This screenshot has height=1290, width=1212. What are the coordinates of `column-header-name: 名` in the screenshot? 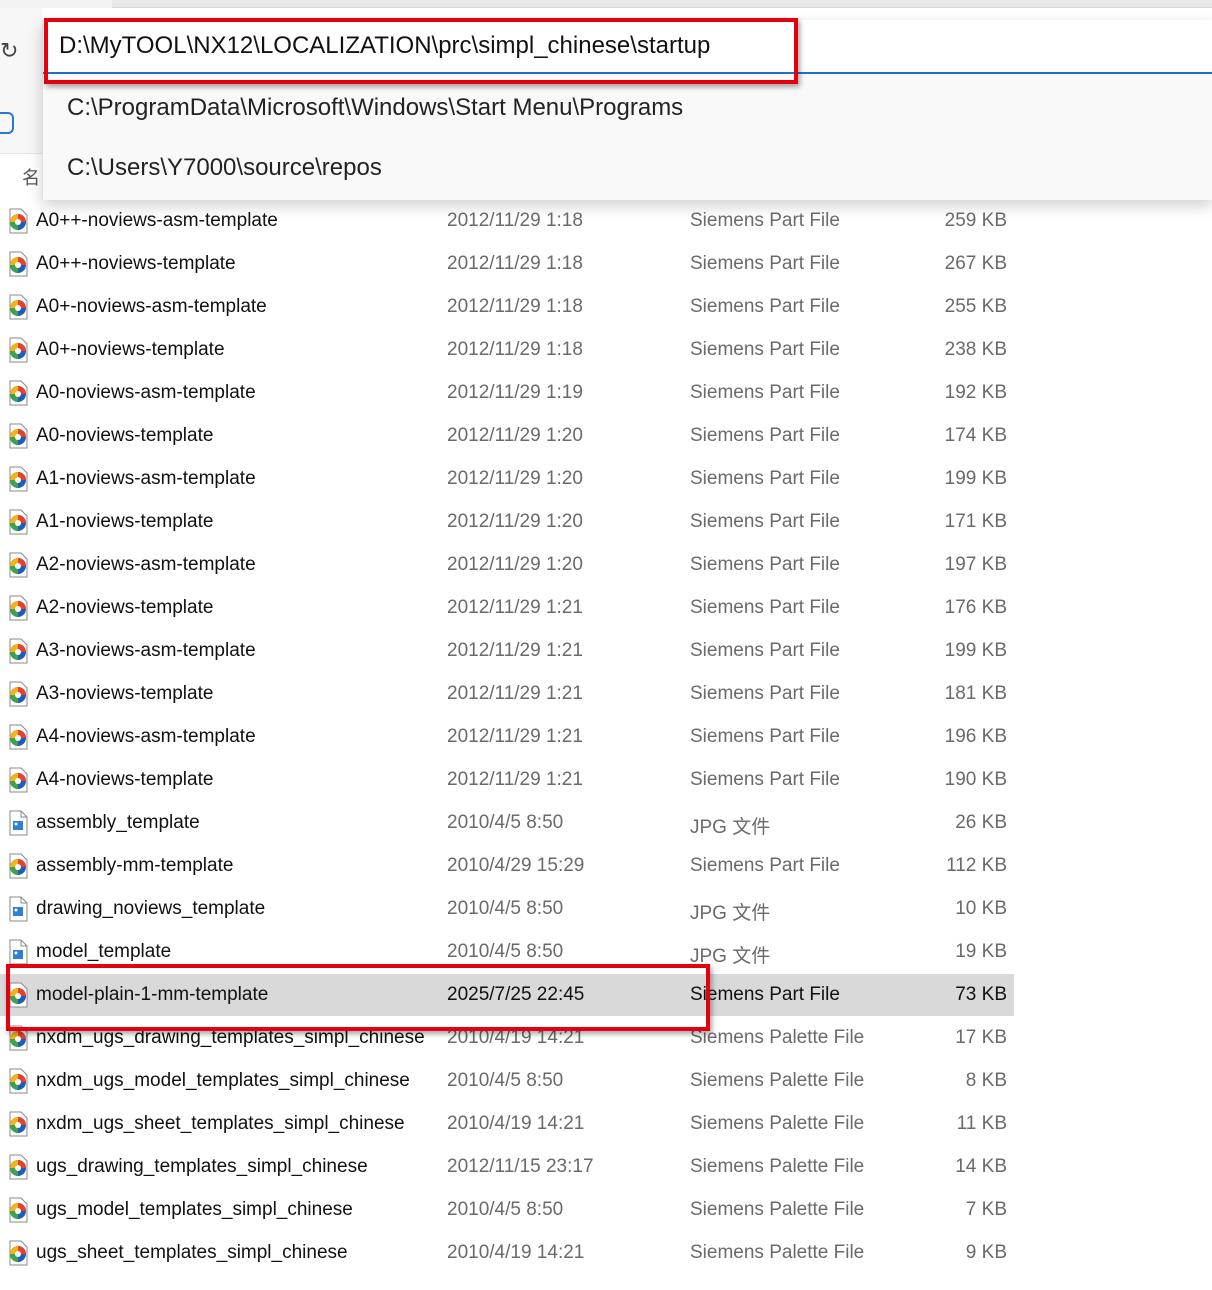 It's located at (31, 177).